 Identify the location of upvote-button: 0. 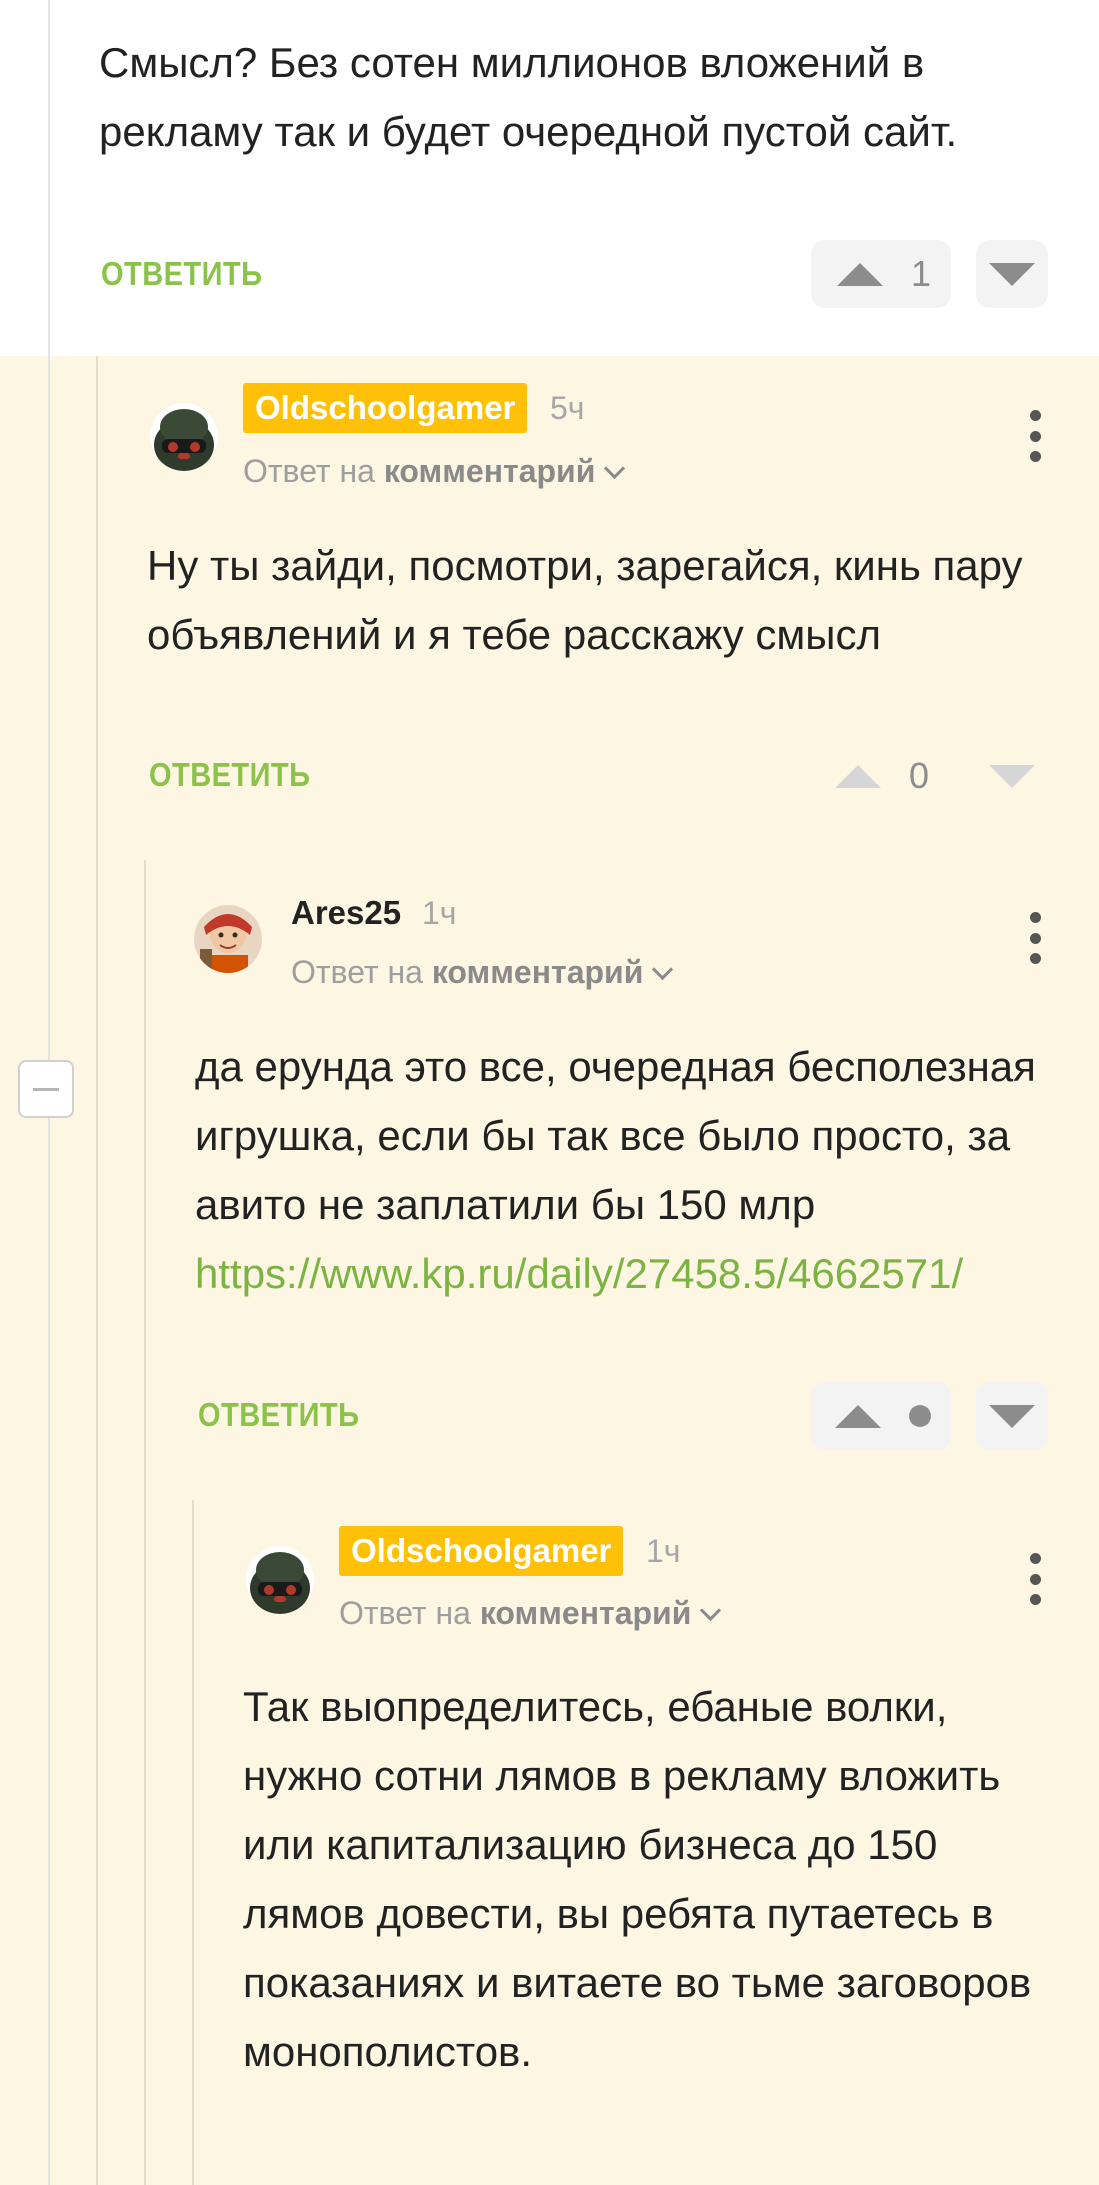
(881, 776).